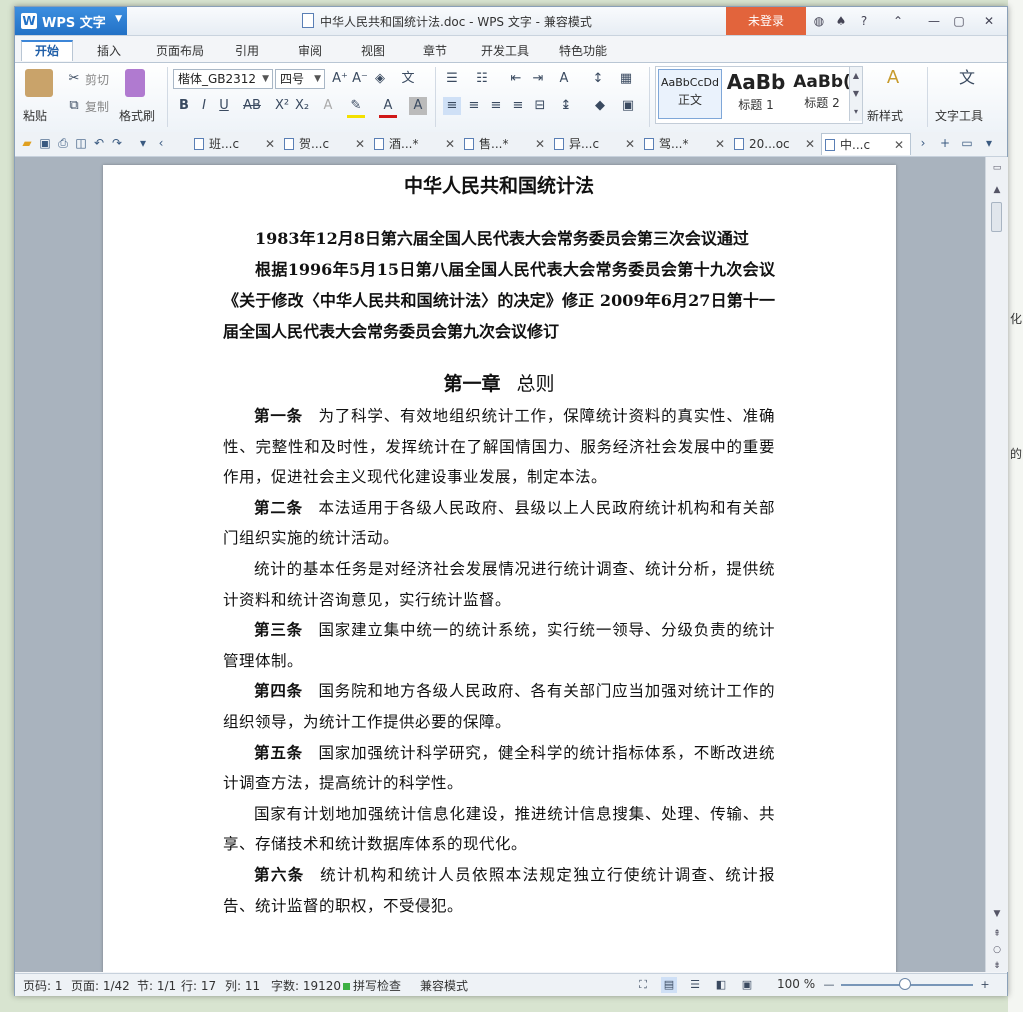 This screenshot has width=1023, height=1012. What do you see at coordinates (923, 143) in the screenshot?
I see `tabs-scroll-right-icon: ›` at bounding box center [923, 143].